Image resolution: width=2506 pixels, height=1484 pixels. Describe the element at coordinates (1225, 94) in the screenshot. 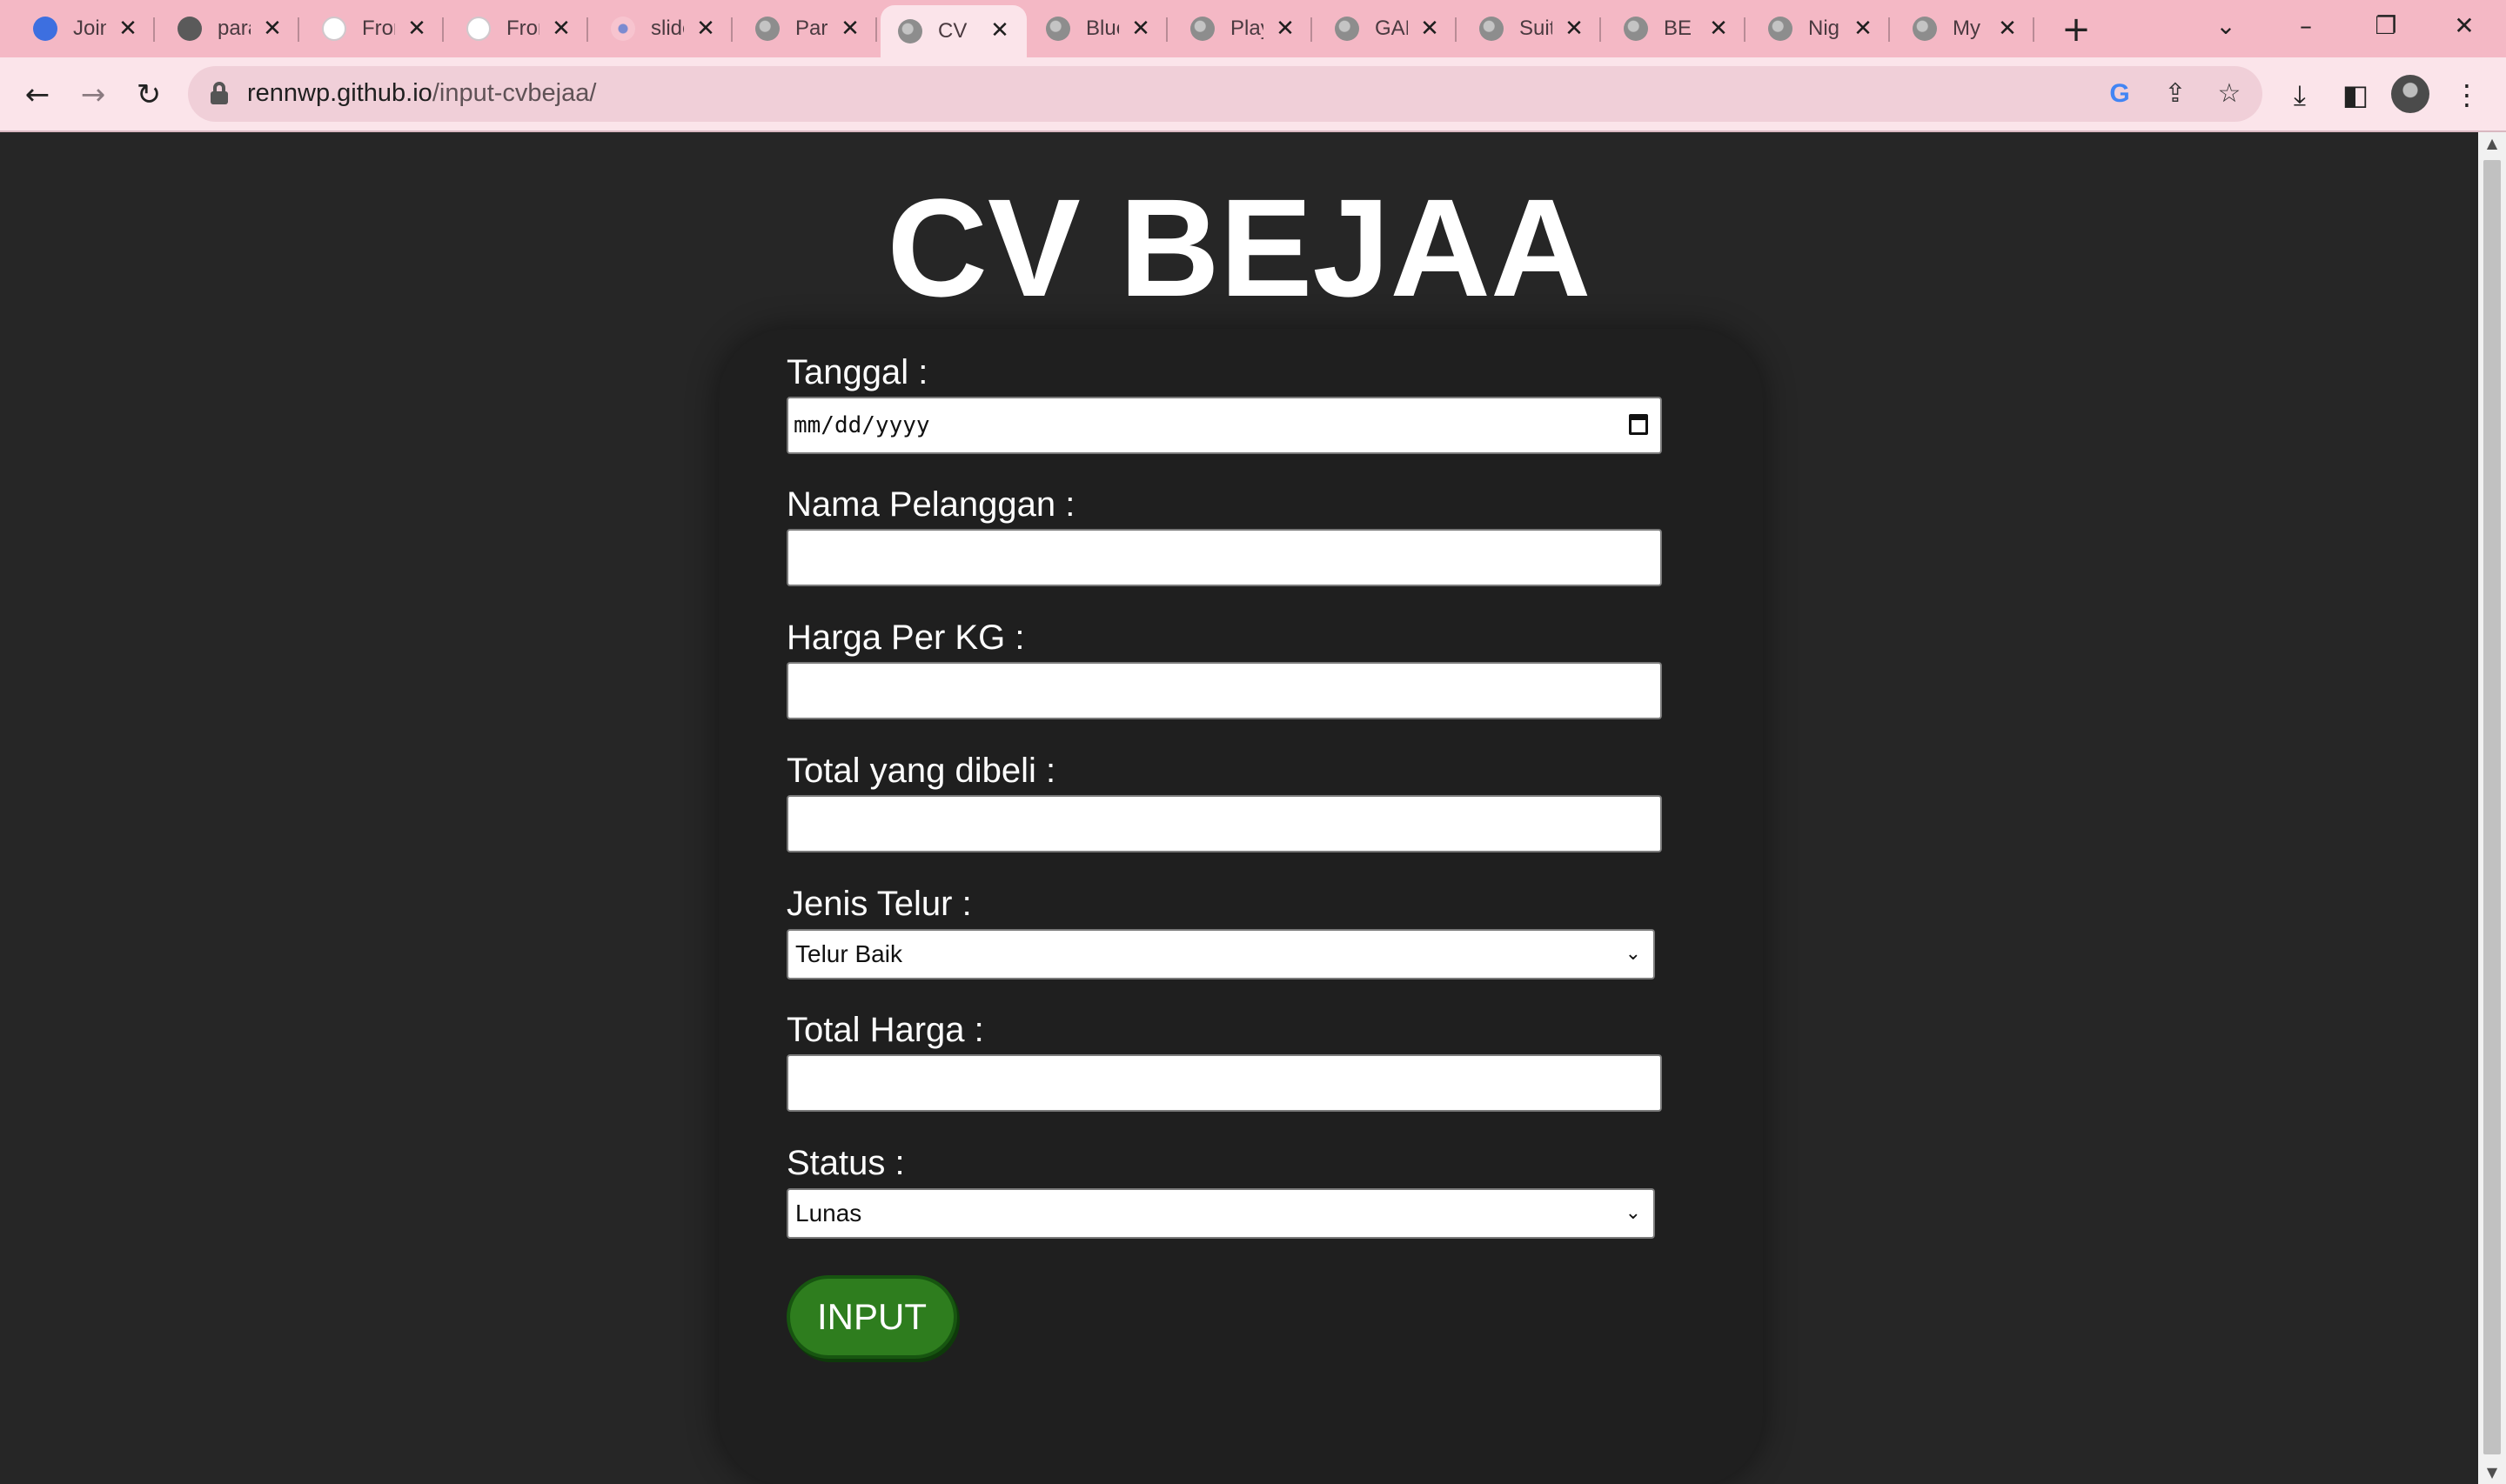

I see `address-bar: rennwp.github.io/input-cvbejaa/ G ⇪ ☆` at that location.